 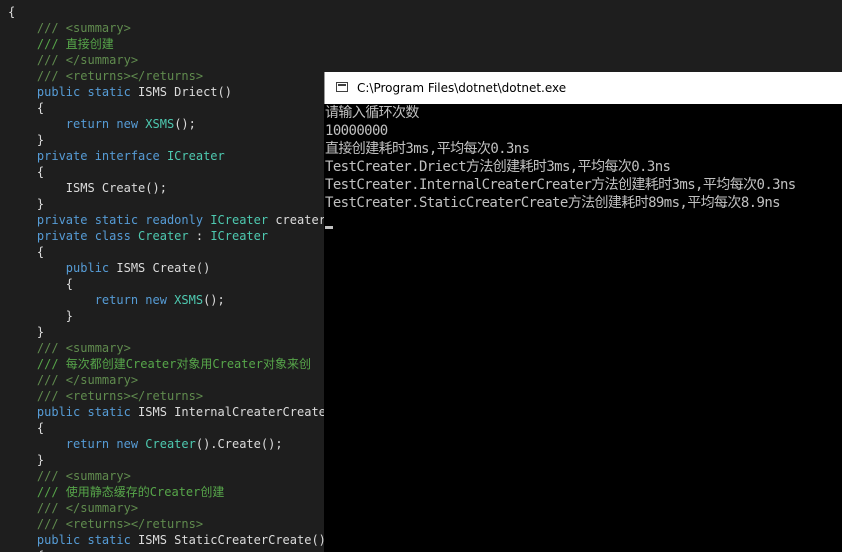 I want to click on text-cursor, so click(x=329, y=227).